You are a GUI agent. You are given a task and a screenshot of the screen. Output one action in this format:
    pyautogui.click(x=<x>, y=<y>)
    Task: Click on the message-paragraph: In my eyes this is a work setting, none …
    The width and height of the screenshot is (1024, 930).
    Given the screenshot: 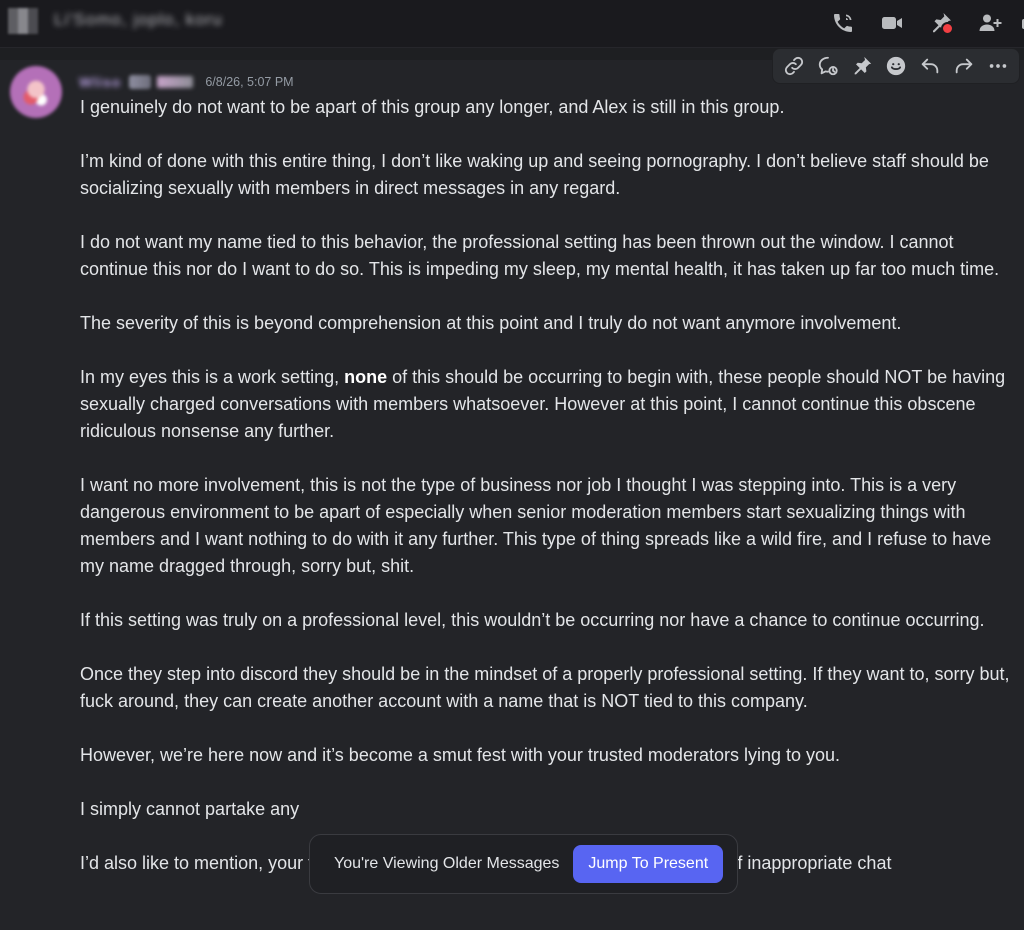 What is the action you would take?
    pyautogui.click(x=545, y=404)
    